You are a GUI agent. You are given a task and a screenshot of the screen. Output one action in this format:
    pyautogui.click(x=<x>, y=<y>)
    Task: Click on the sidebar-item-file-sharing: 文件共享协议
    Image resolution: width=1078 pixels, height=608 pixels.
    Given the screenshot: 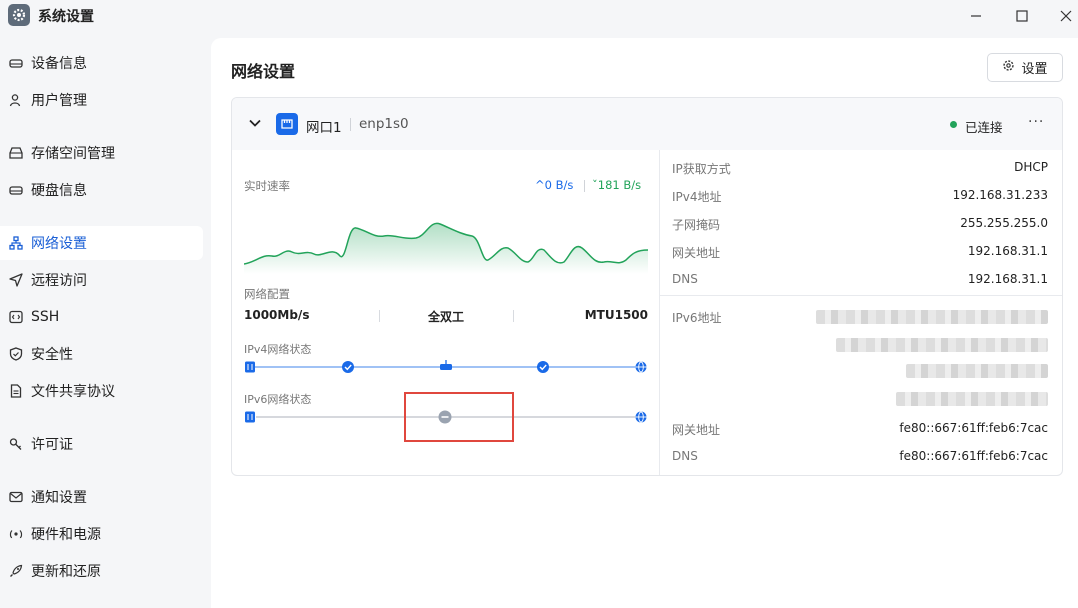 What is the action you would take?
    pyautogui.click(x=101, y=391)
    